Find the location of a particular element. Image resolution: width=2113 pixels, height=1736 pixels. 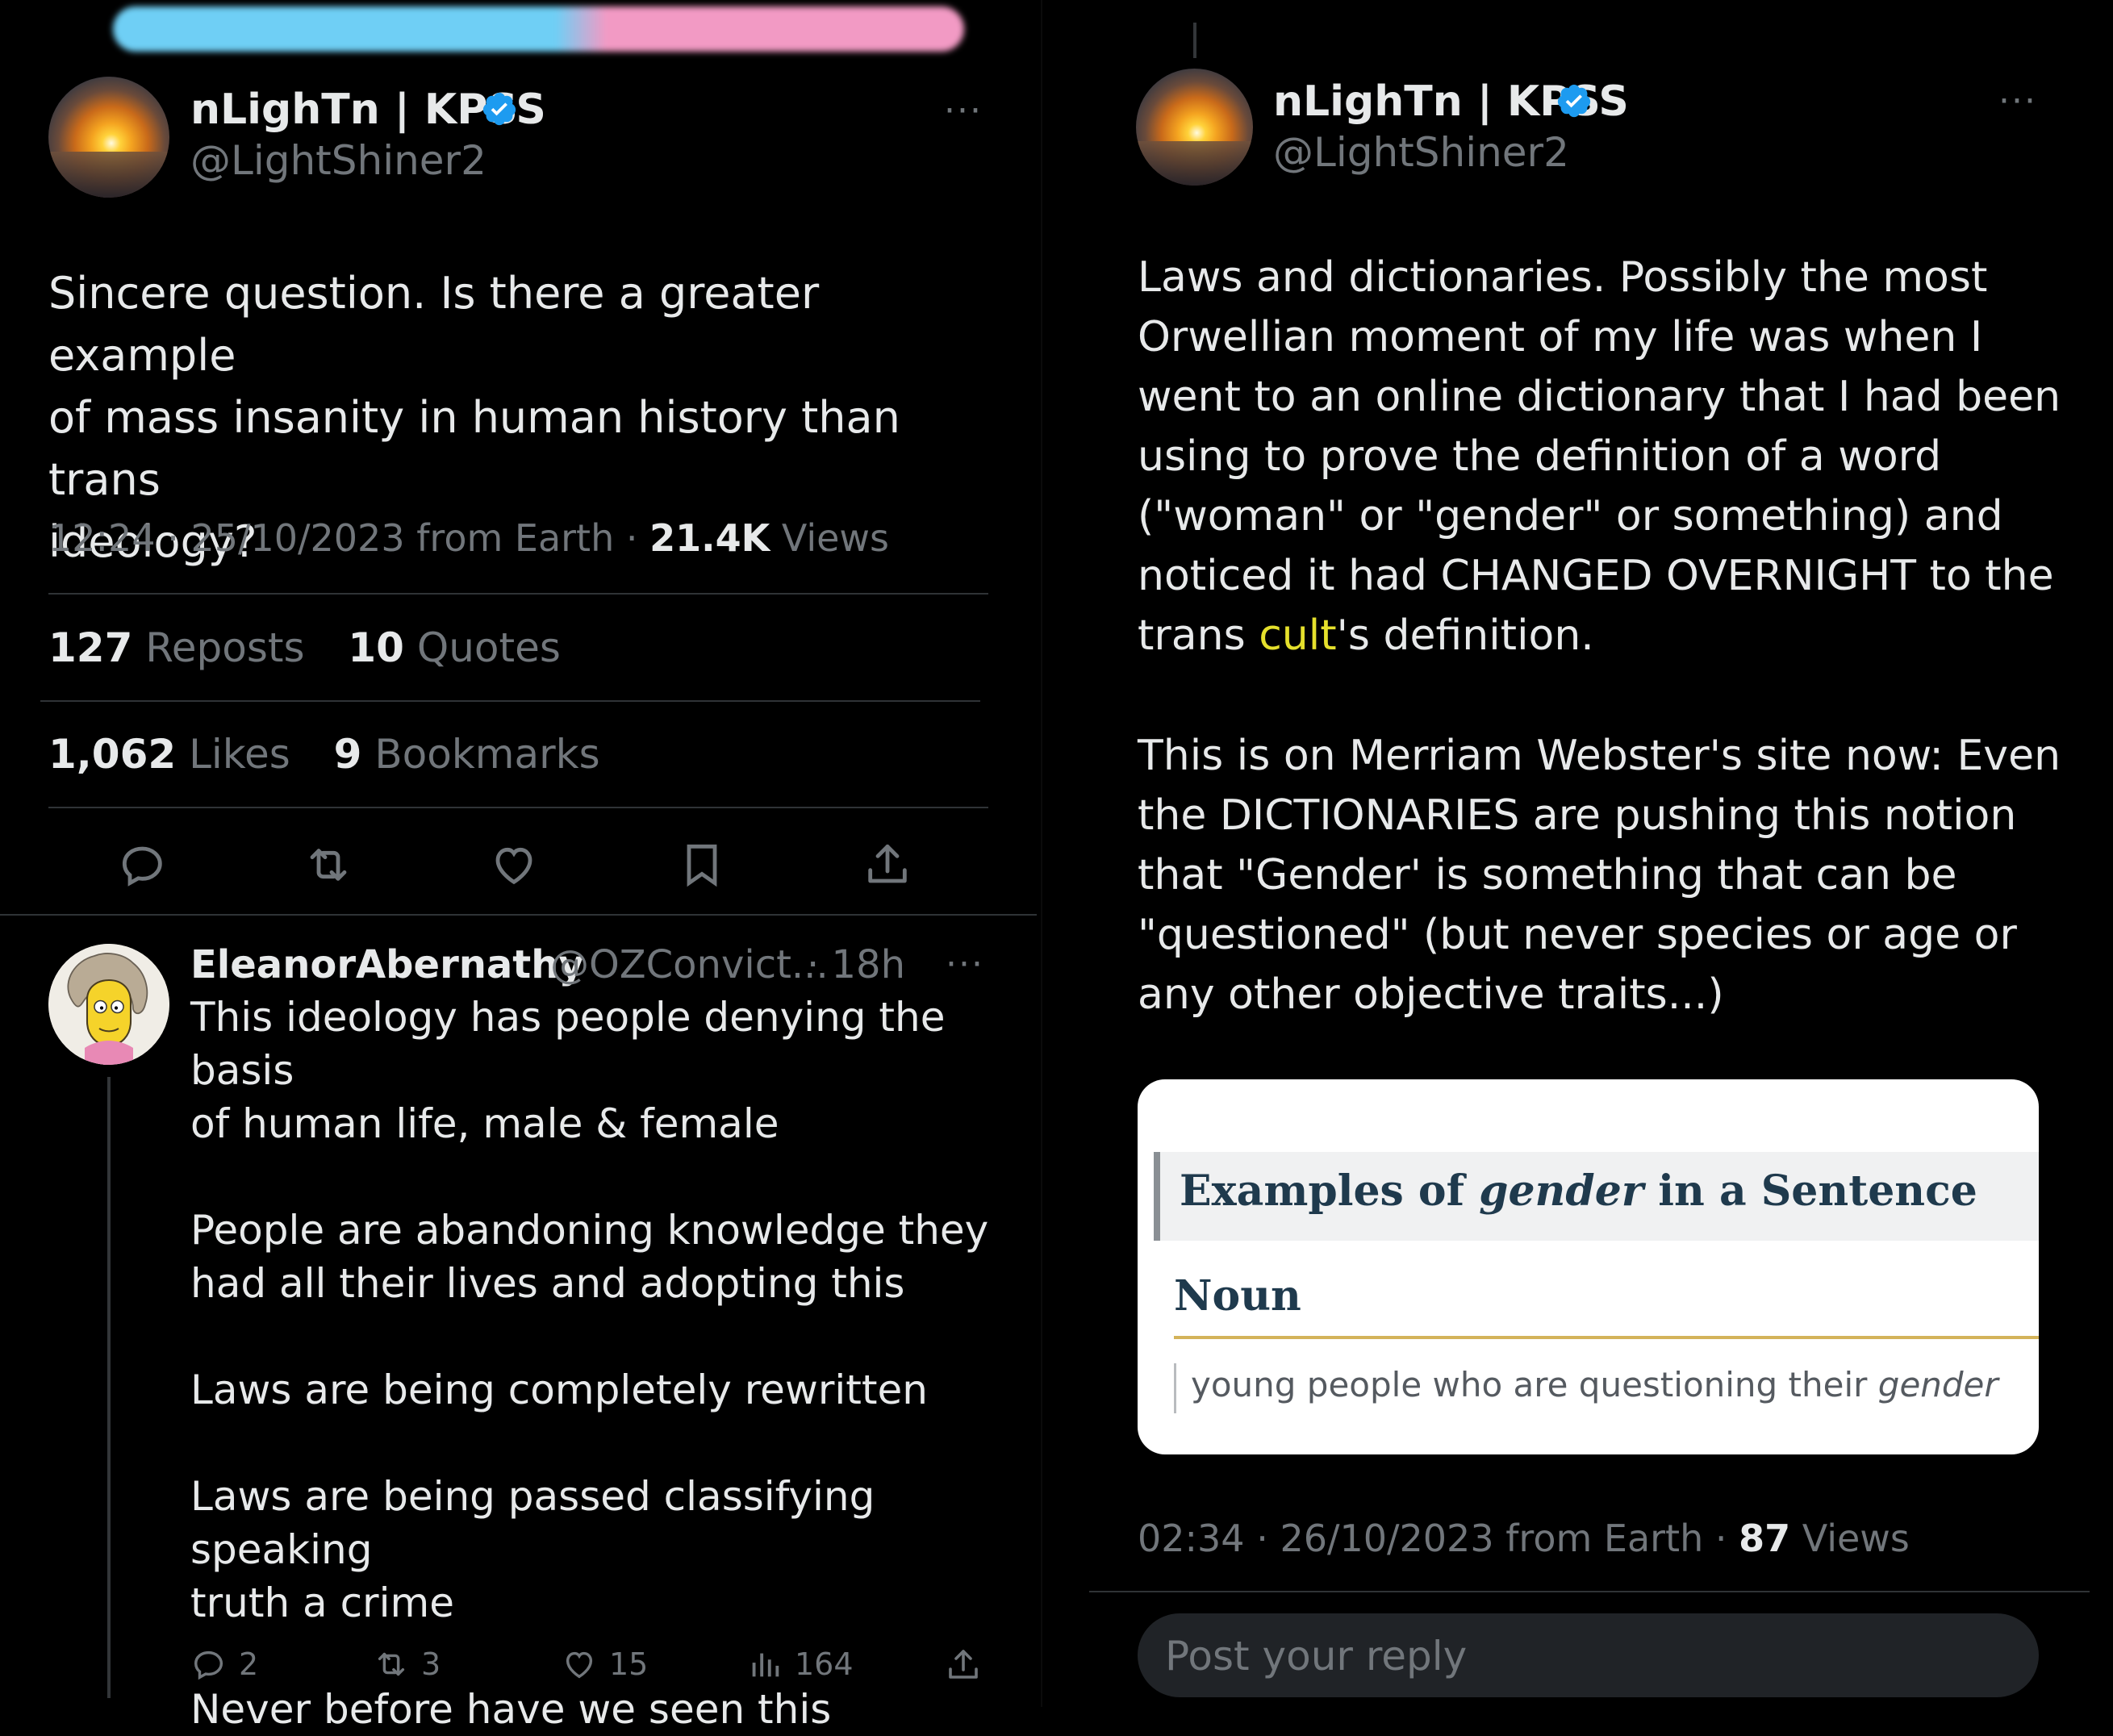

bookmarks-stat: 9 Bookmarks is located at coordinates (467, 755).